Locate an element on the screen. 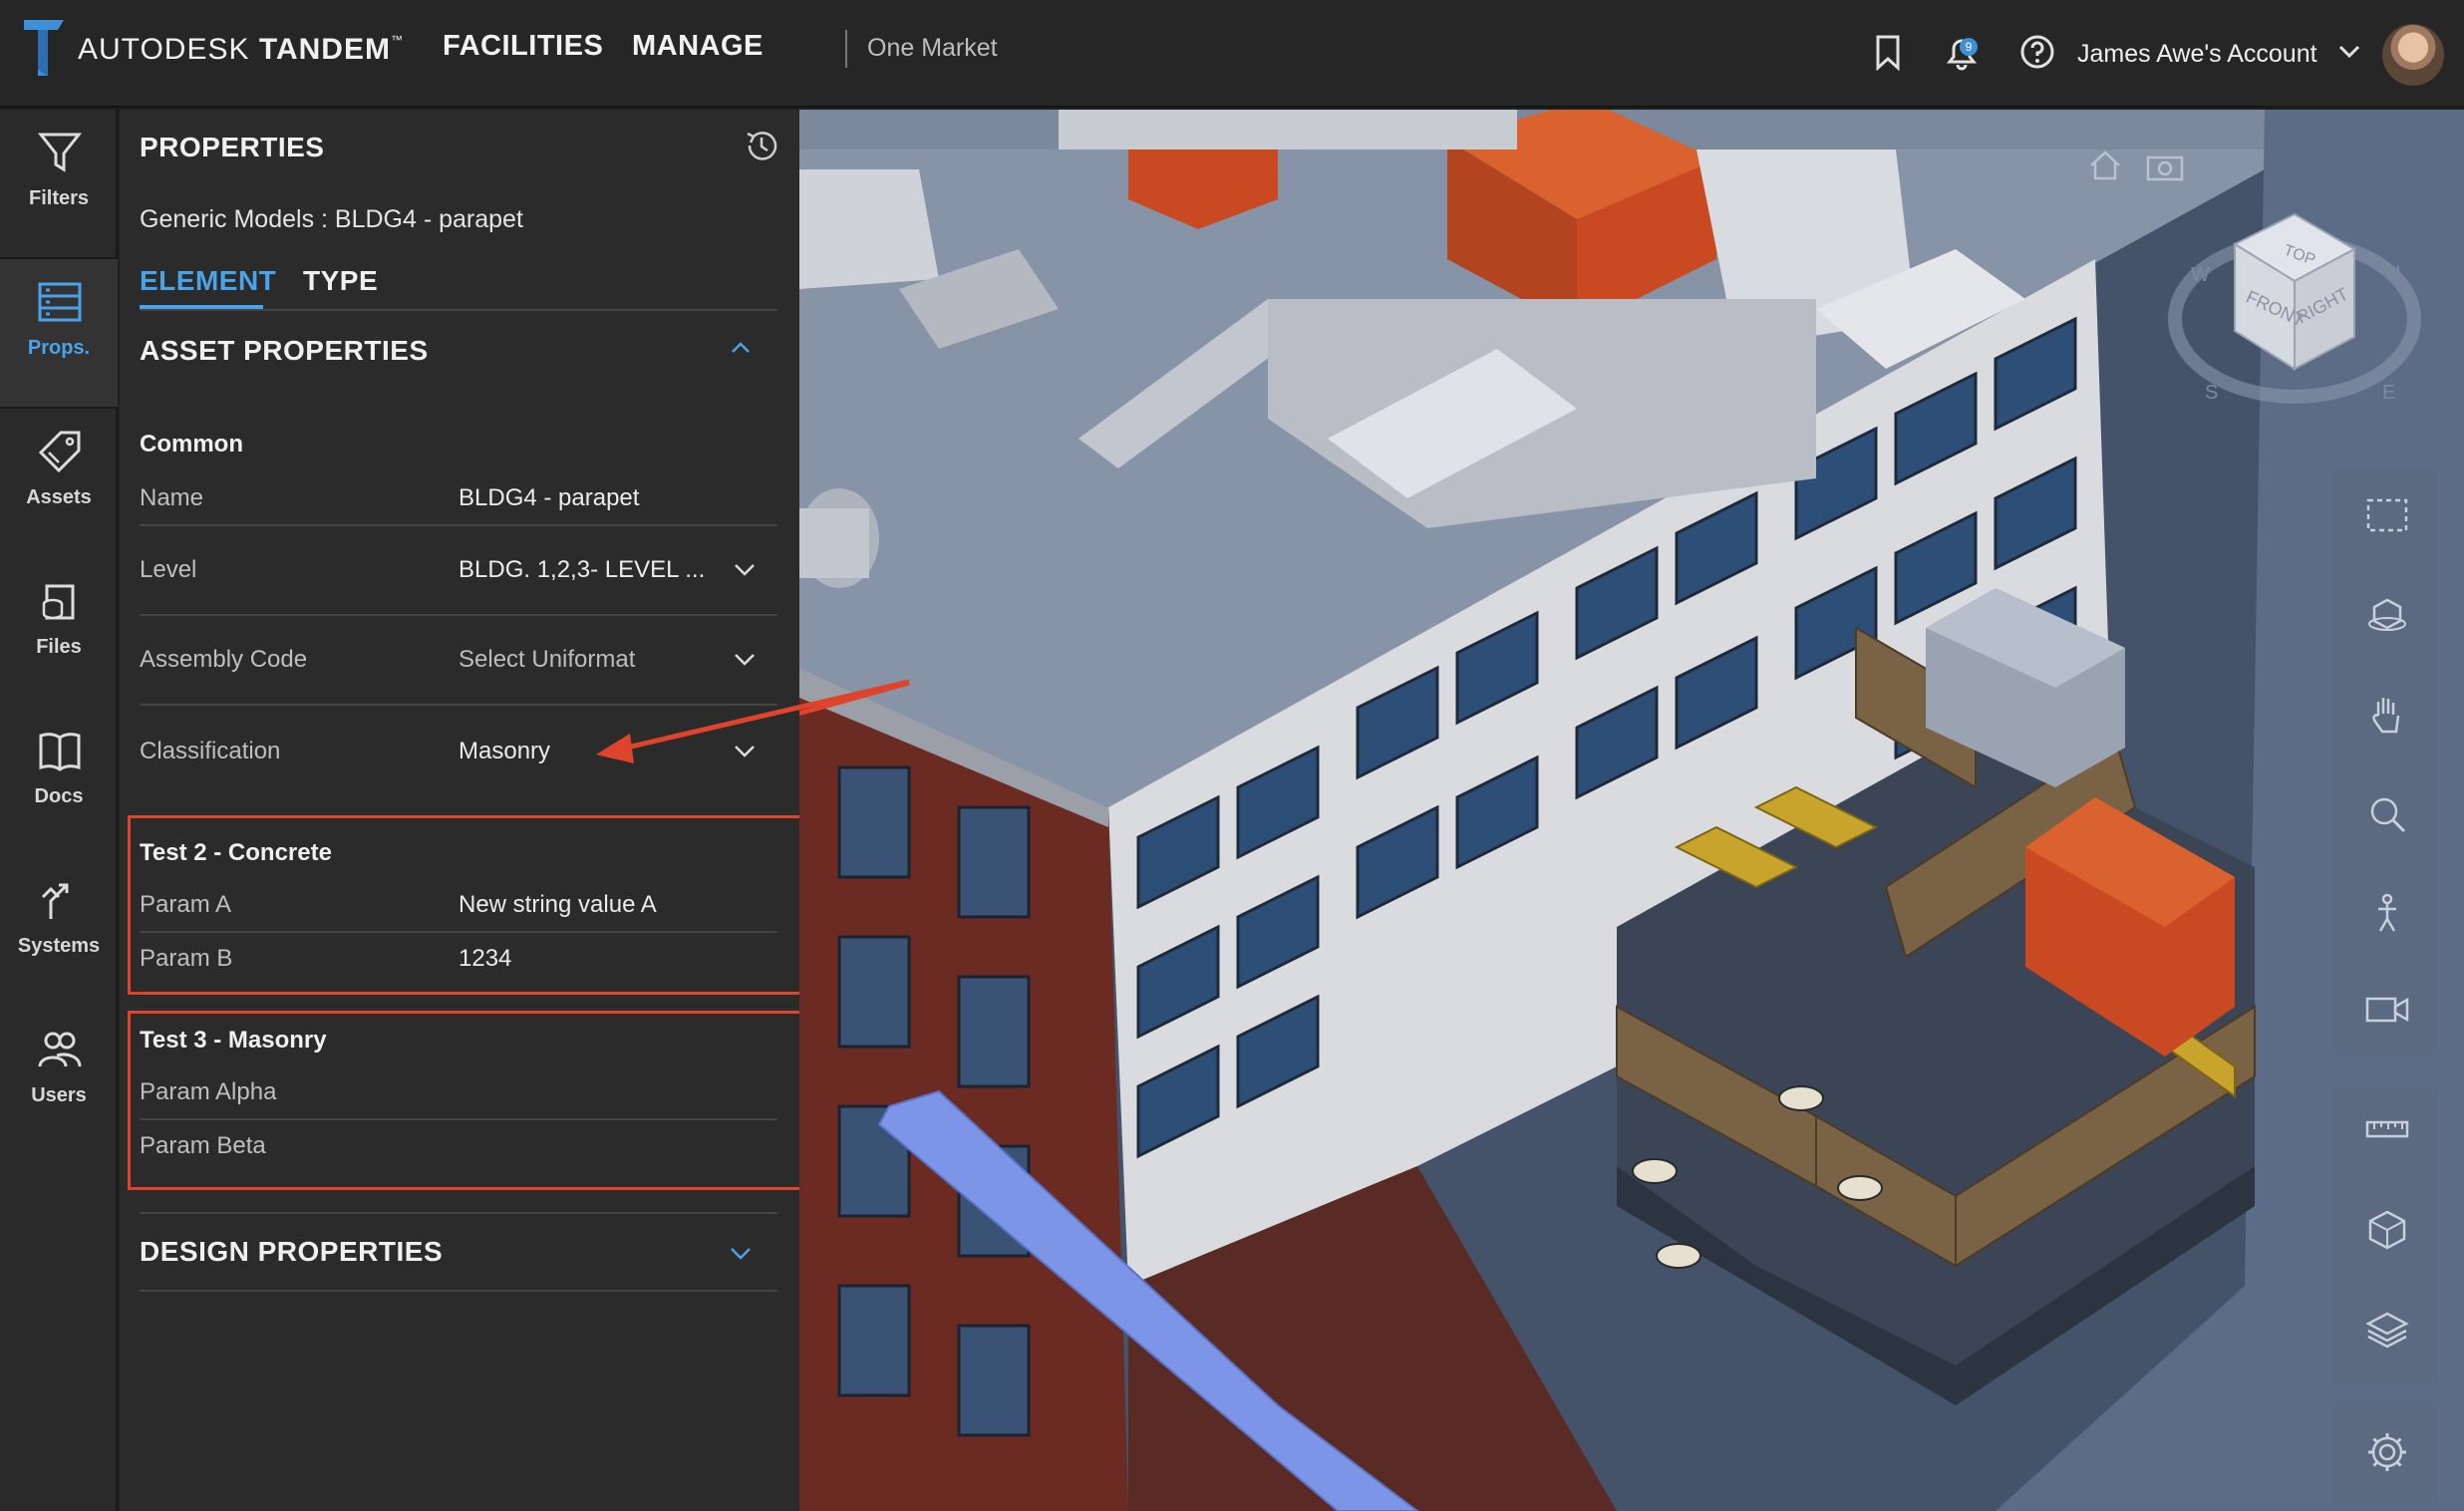 The width and height of the screenshot is (2464, 1511). prop-value-param-b: 1234 is located at coordinates (485, 959).